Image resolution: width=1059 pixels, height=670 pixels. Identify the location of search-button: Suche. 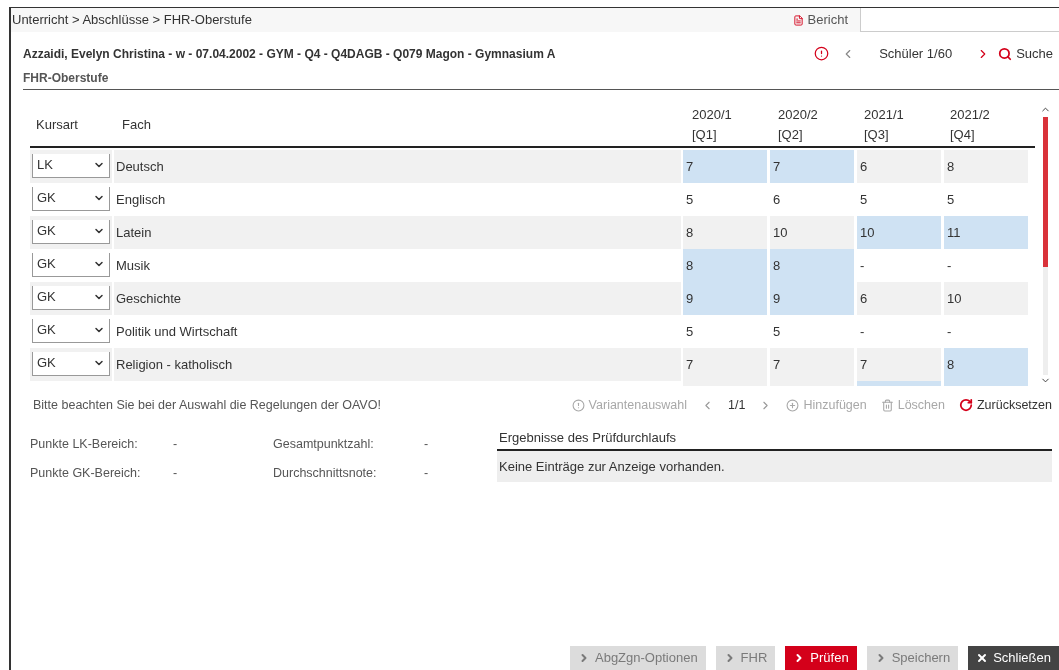
(1028, 54).